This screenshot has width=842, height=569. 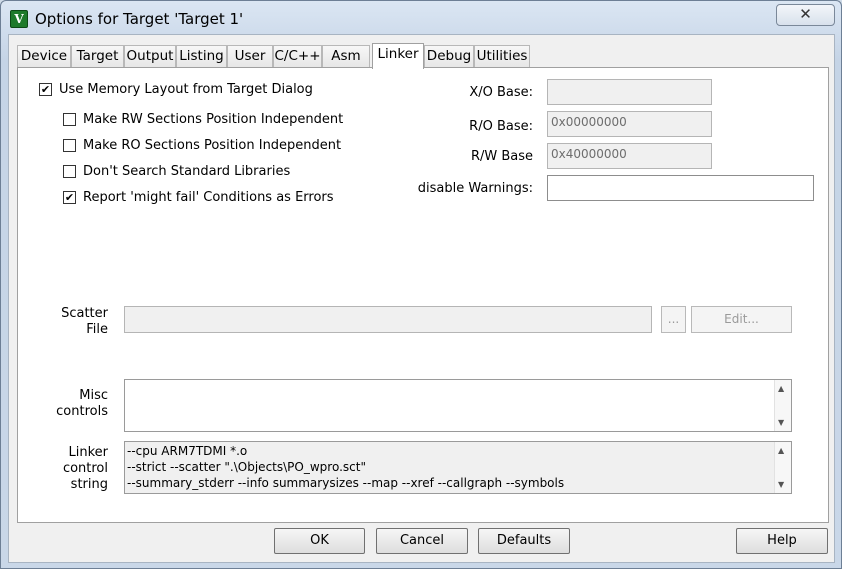 What do you see at coordinates (501, 92) in the screenshot?
I see `xo-base-label: X/O Base:` at bounding box center [501, 92].